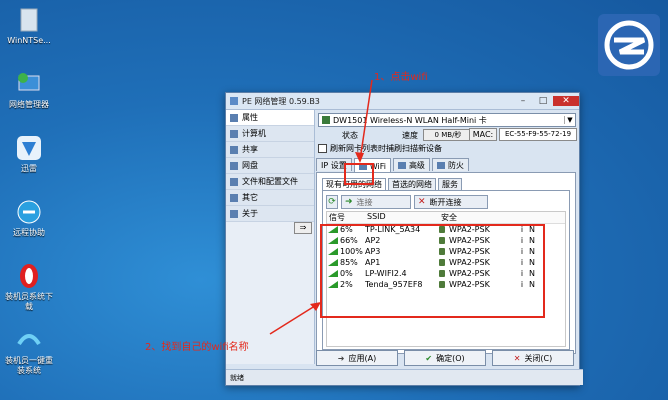 This screenshot has width=668, height=400. I want to click on refresh-icon: ⟳, so click(332, 202).